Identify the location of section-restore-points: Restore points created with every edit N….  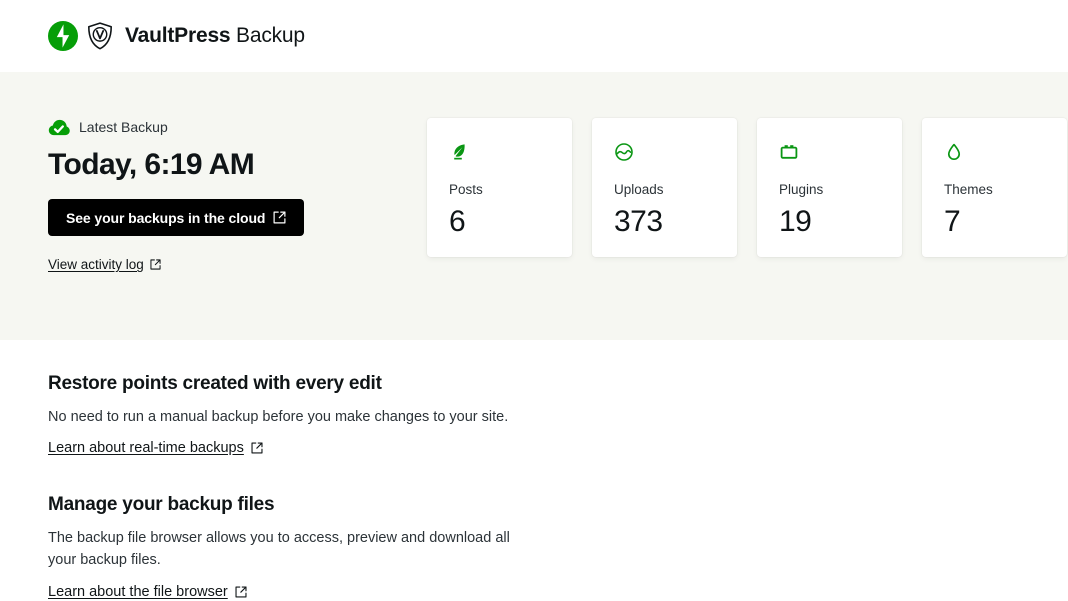
(534, 414).